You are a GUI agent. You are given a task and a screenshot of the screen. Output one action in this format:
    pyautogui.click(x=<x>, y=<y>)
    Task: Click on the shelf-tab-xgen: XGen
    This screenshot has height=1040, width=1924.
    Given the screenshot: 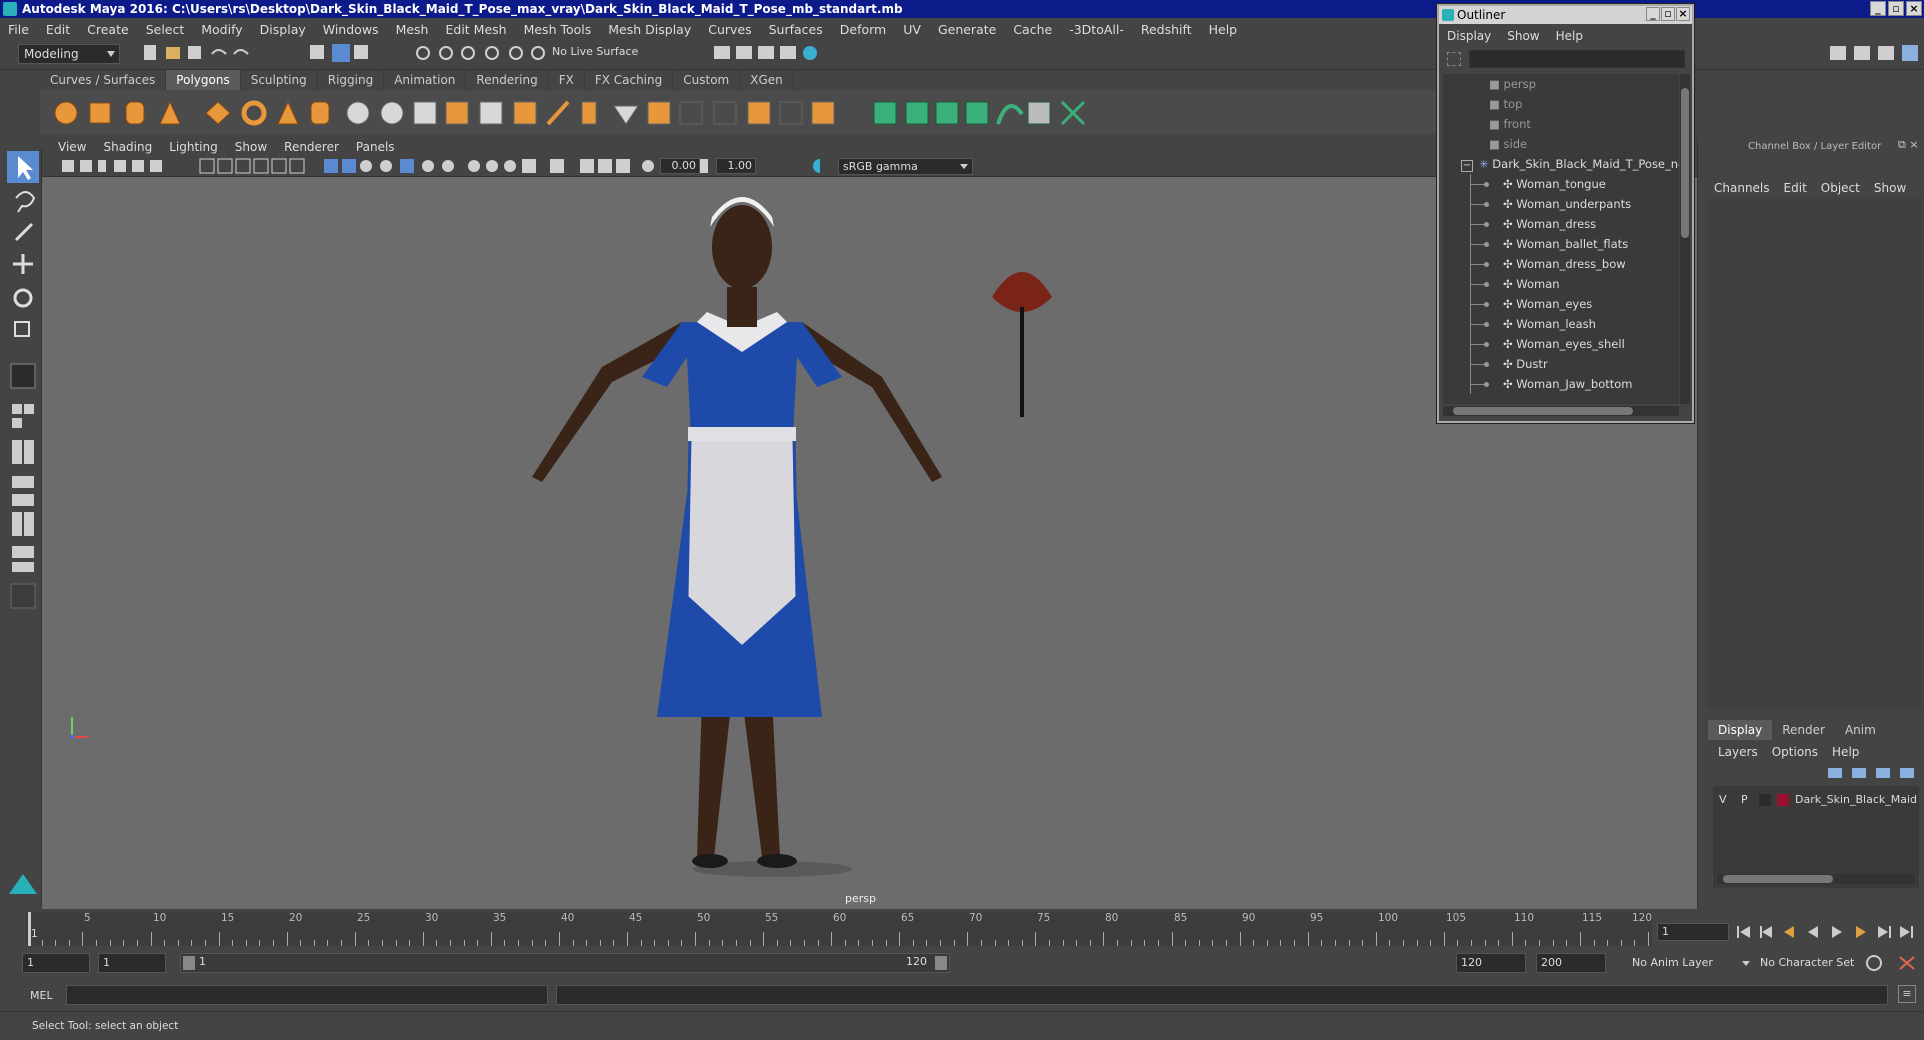 What is the action you would take?
    pyautogui.click(x=767, y=80)
    